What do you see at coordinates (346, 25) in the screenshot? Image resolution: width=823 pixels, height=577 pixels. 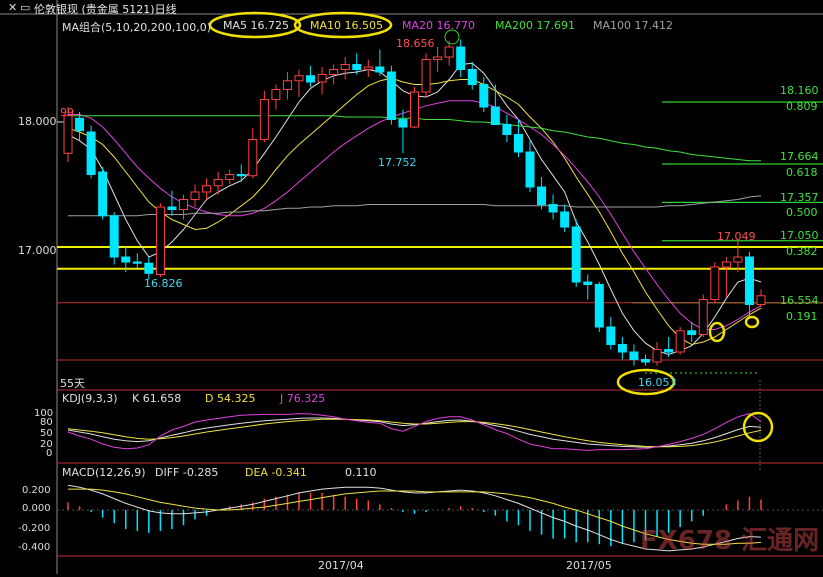 I see `ma10-label: MA10 16.505` at bounding box center [346, 25].